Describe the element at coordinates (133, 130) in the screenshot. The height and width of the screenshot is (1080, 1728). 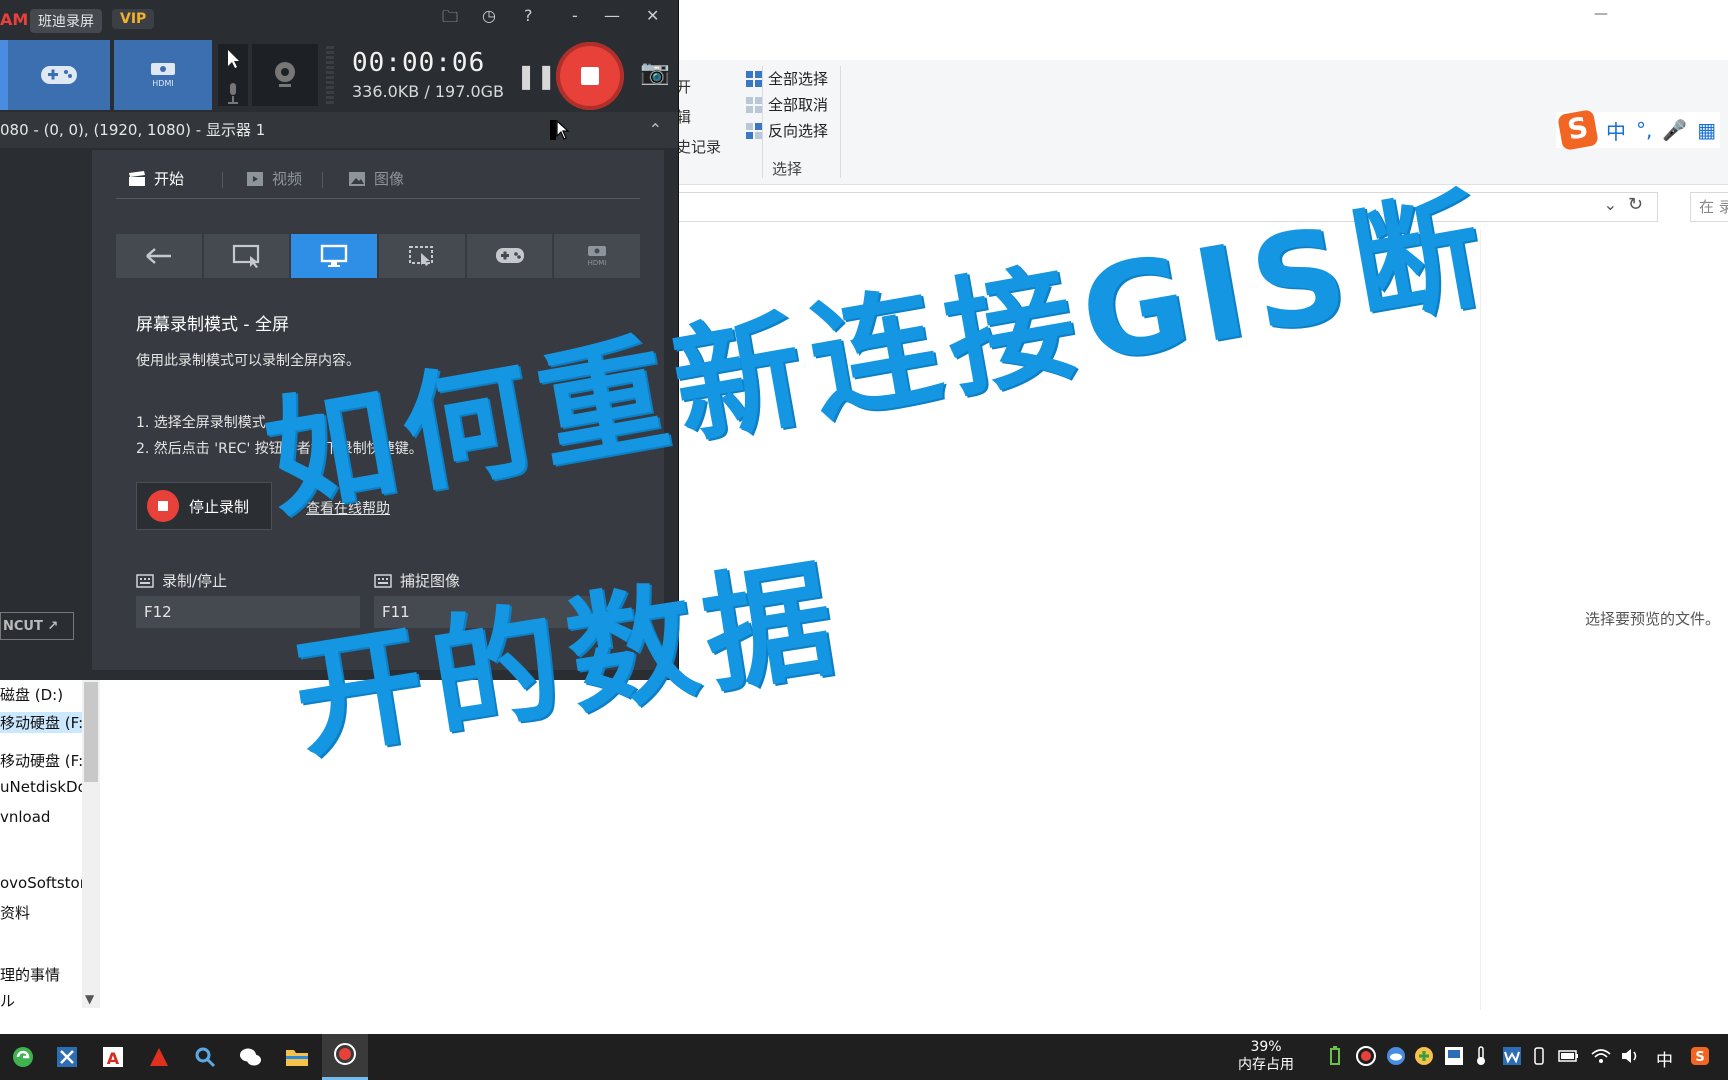
I see `recording-target-text: 080 - (0, 0), (1920, 1080) - 显示器 1` at that location.